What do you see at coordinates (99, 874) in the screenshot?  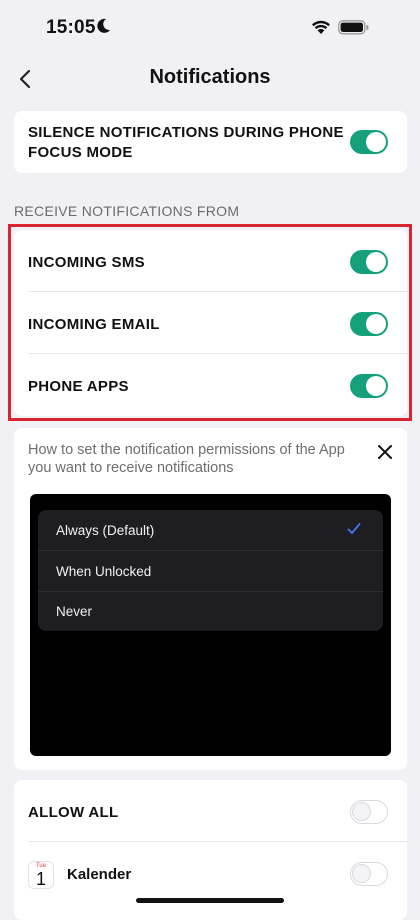 I see `app-name-kalender: Kalender` at bounding box center [99, 874].